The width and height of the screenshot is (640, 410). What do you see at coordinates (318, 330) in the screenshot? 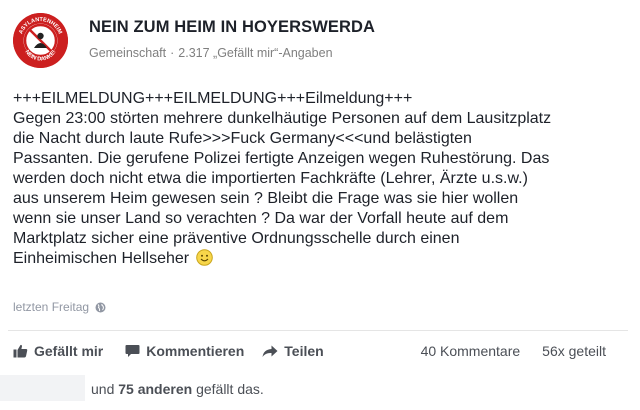
I see `divider` at bounding box center [318, 330].